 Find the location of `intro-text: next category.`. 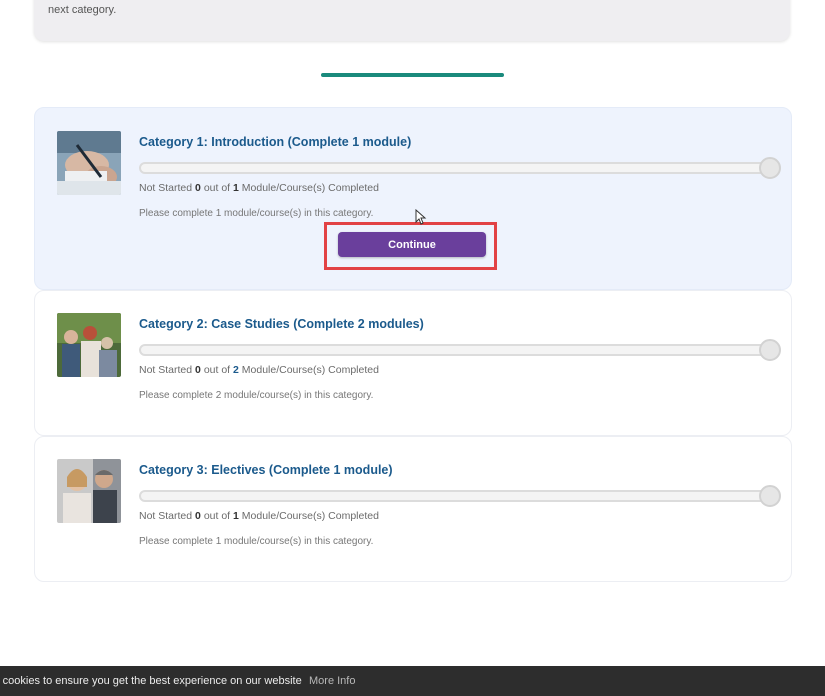

intro-text: next category. is located at coordinates (82, 10).